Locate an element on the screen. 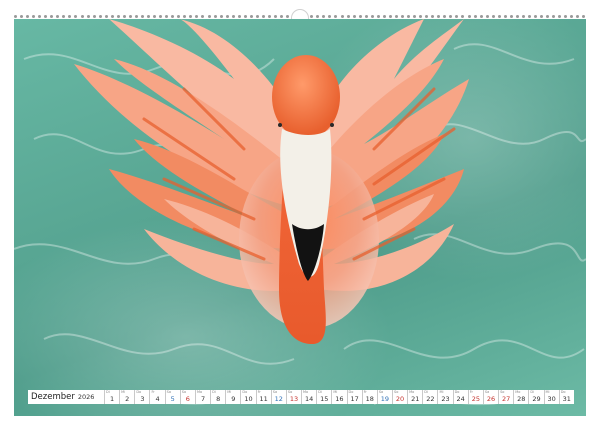  day-number: 7 is located at coordinates (203, 399).